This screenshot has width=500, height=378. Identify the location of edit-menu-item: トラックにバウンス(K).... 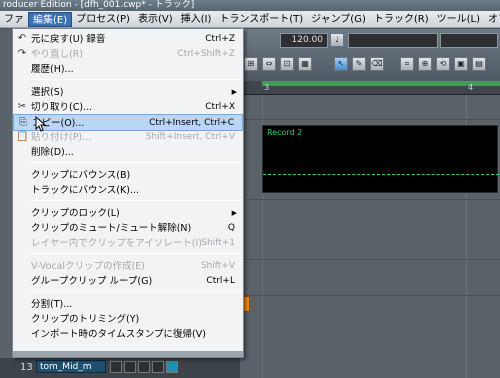
(128, 190).